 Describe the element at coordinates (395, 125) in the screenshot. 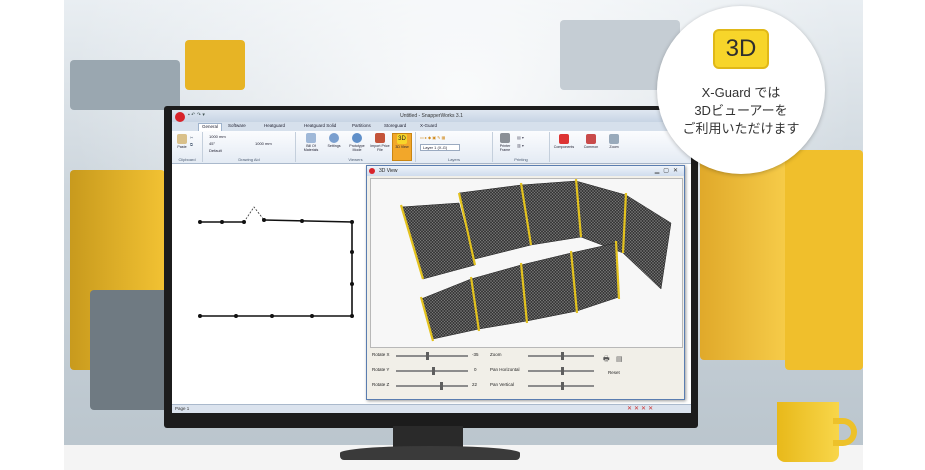

I see `tab-storeguard: Storeguard` at that location.